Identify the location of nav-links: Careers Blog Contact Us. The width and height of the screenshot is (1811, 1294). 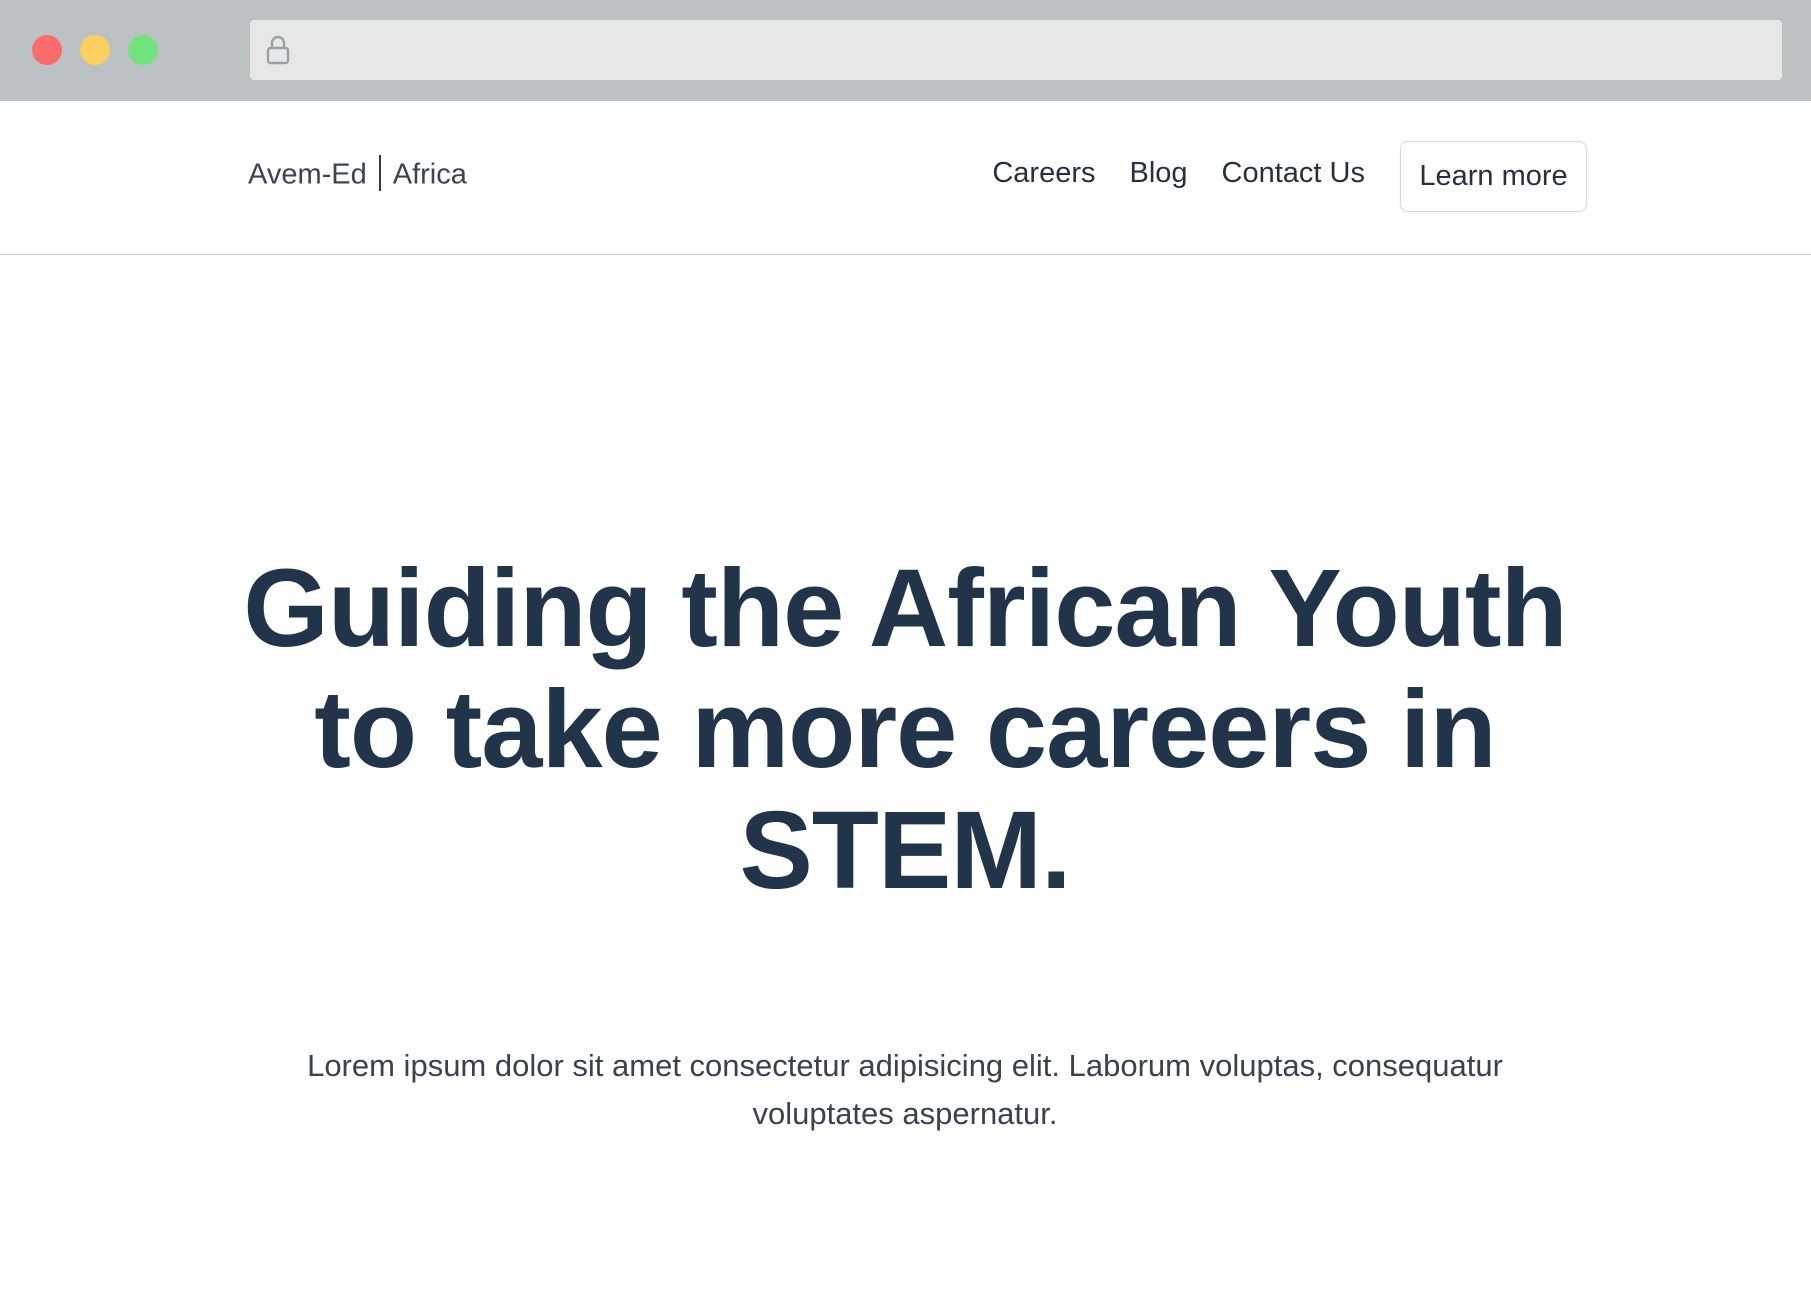
(1178, 173).